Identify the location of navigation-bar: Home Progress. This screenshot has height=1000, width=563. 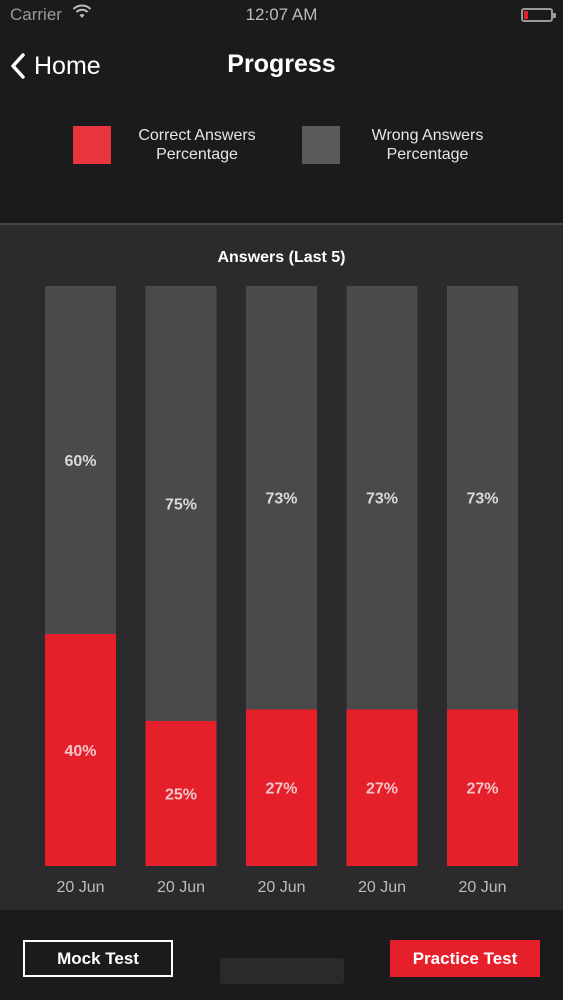
(281, 65).